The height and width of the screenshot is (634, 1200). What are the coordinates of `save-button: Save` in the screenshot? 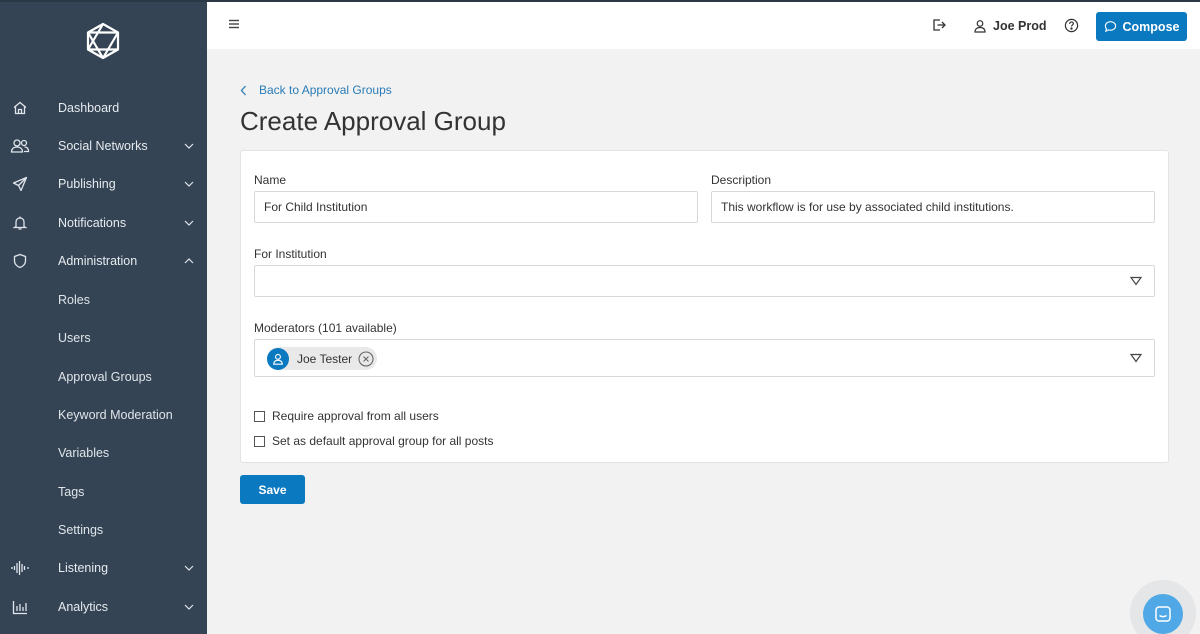 It's located at (272, 489).